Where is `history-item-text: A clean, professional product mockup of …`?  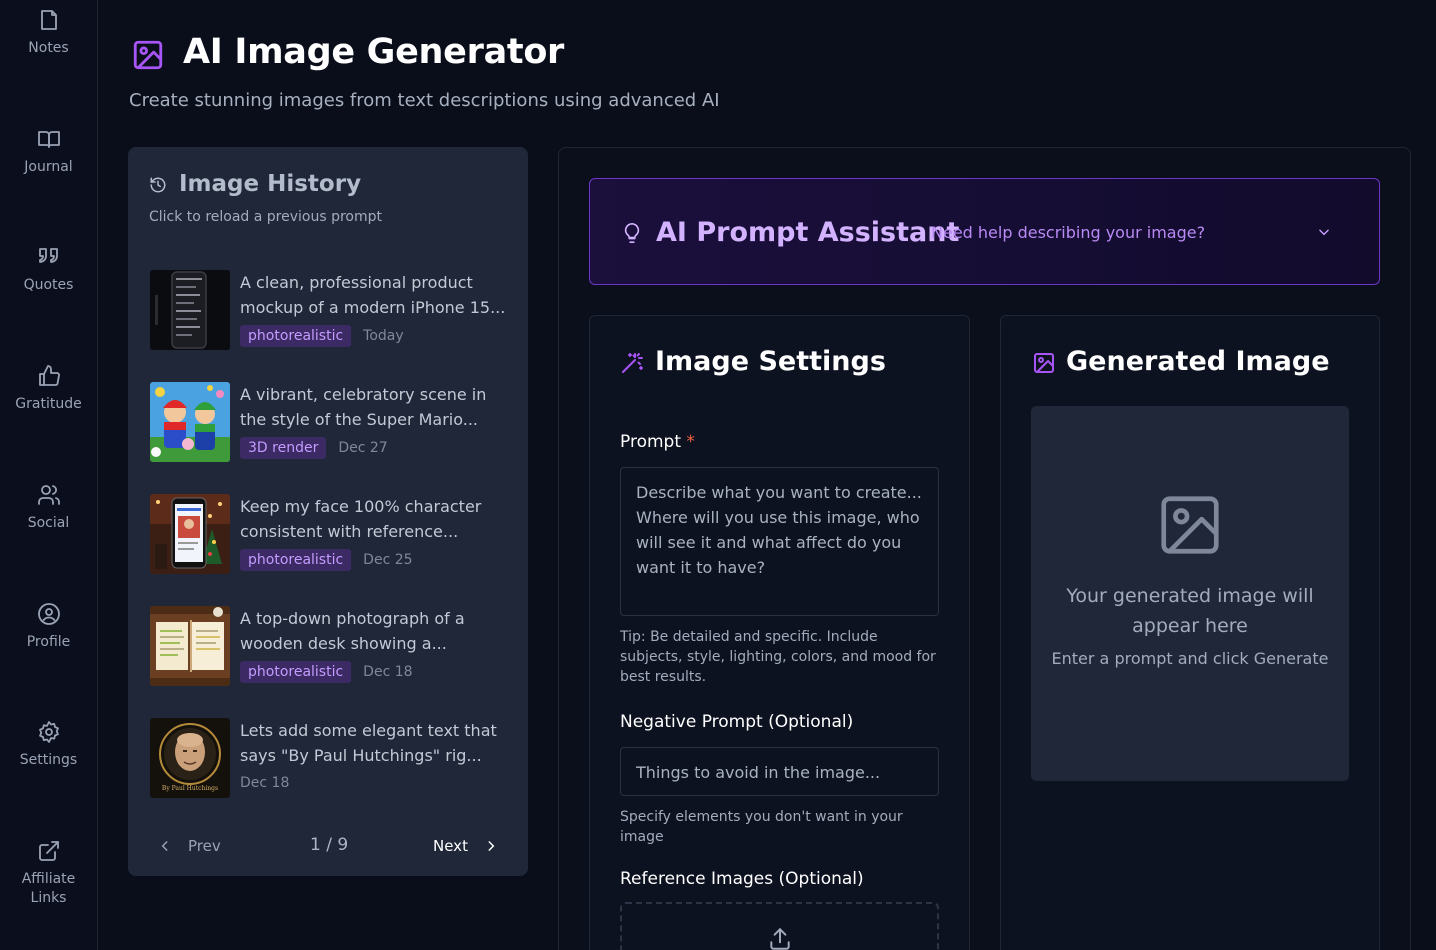
history-item-text: A clean, professional product mockup of … is located at coordinates (373, 295).